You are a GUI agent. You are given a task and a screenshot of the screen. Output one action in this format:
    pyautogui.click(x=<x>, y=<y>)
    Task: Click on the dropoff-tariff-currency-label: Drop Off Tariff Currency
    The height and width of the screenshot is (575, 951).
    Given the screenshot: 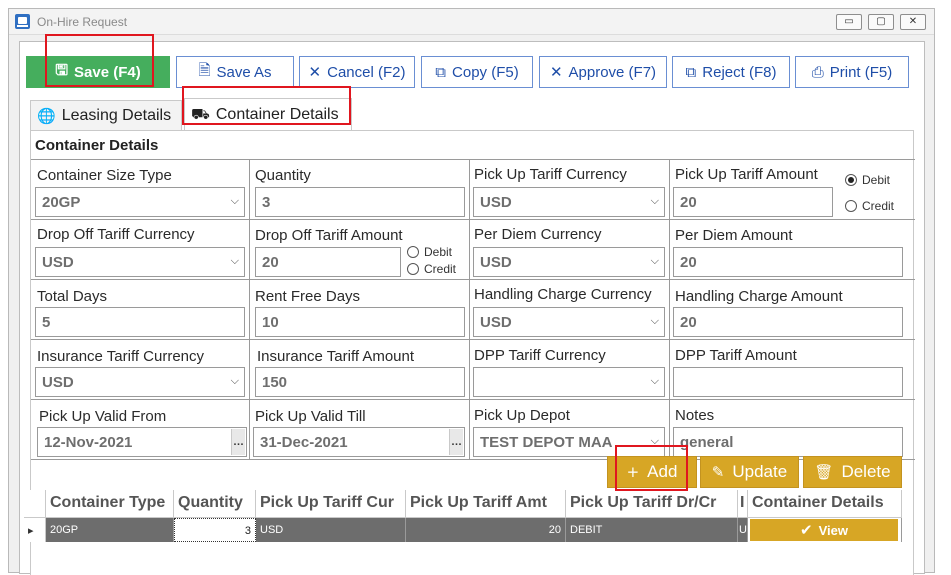 What is the action you would take?
    pyautogui.click(x=116, y=234)
    